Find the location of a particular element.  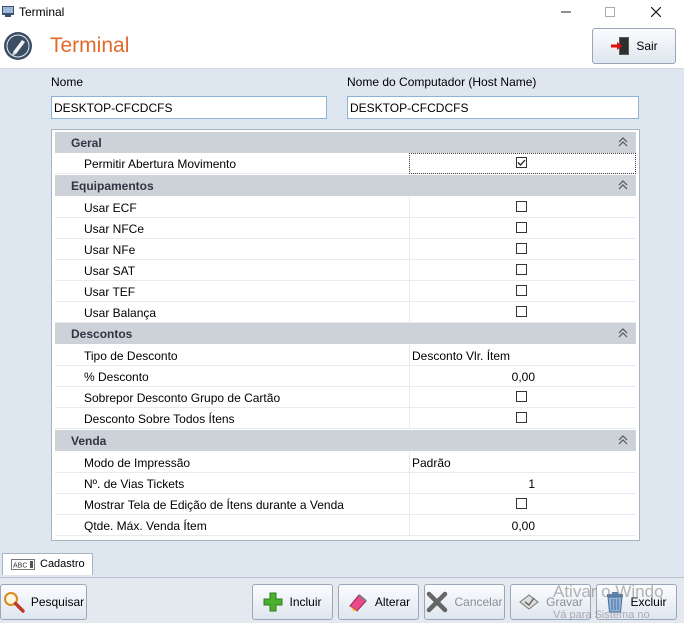

row-usar-tef: Usar TEF is located at coordinates (345, 291).